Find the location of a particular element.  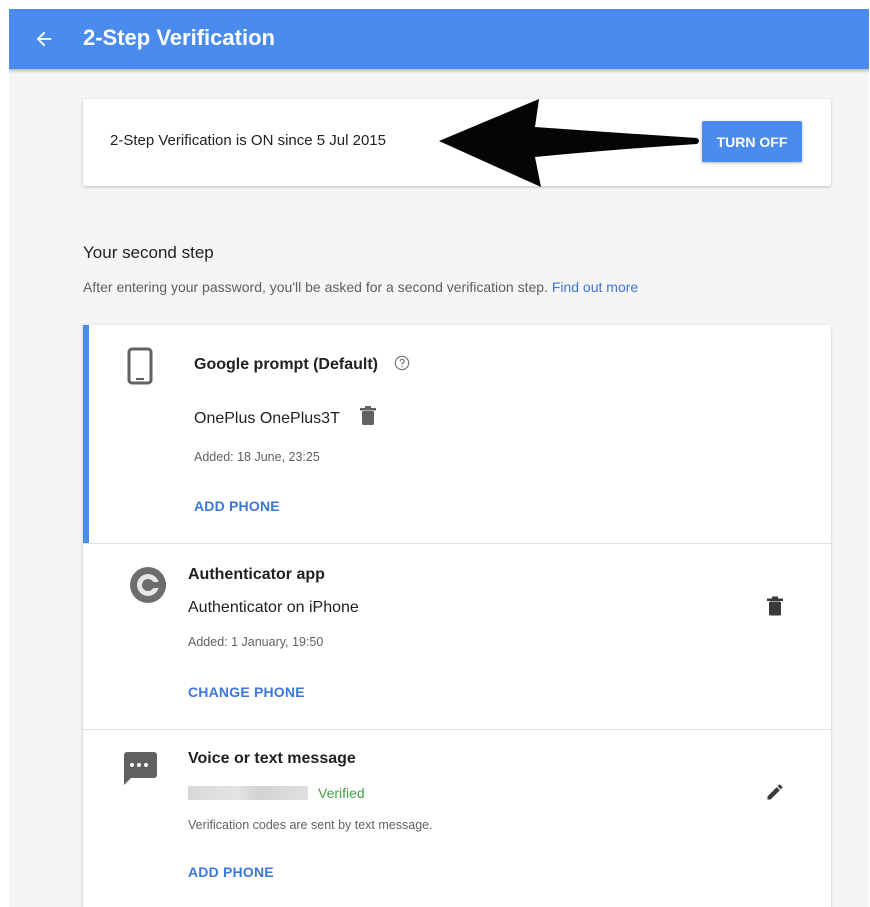

device-row: OnePlus OnePlus3T is located at coordinates (285, 417).